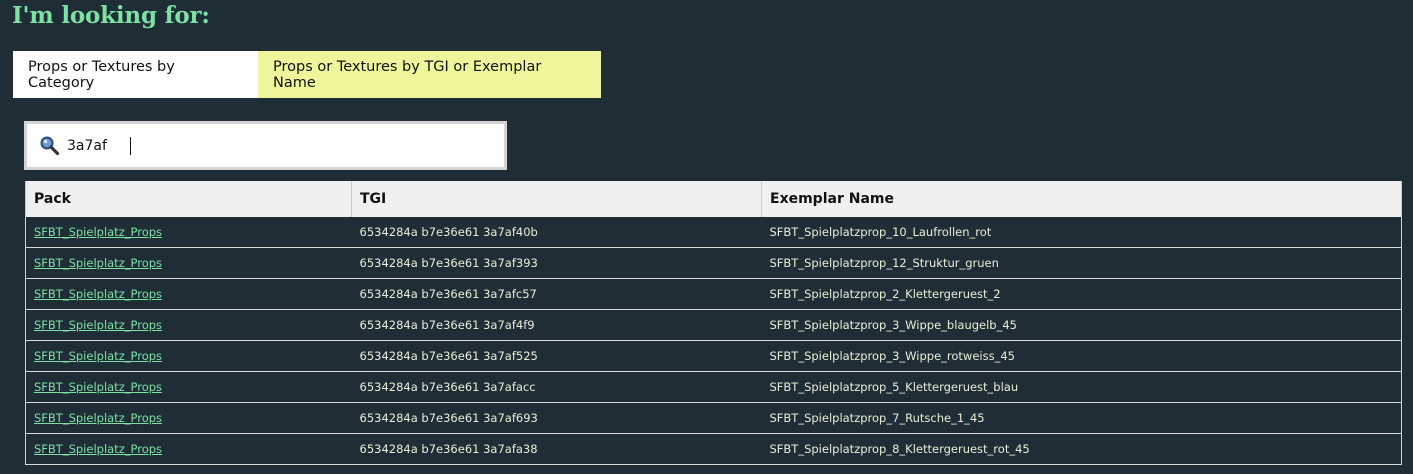 This screenshot has width=1413, height=474. What do you see at coordinates (130, 146) in the screenshot?
I see `text-caret` at bounding box center [130, 146].